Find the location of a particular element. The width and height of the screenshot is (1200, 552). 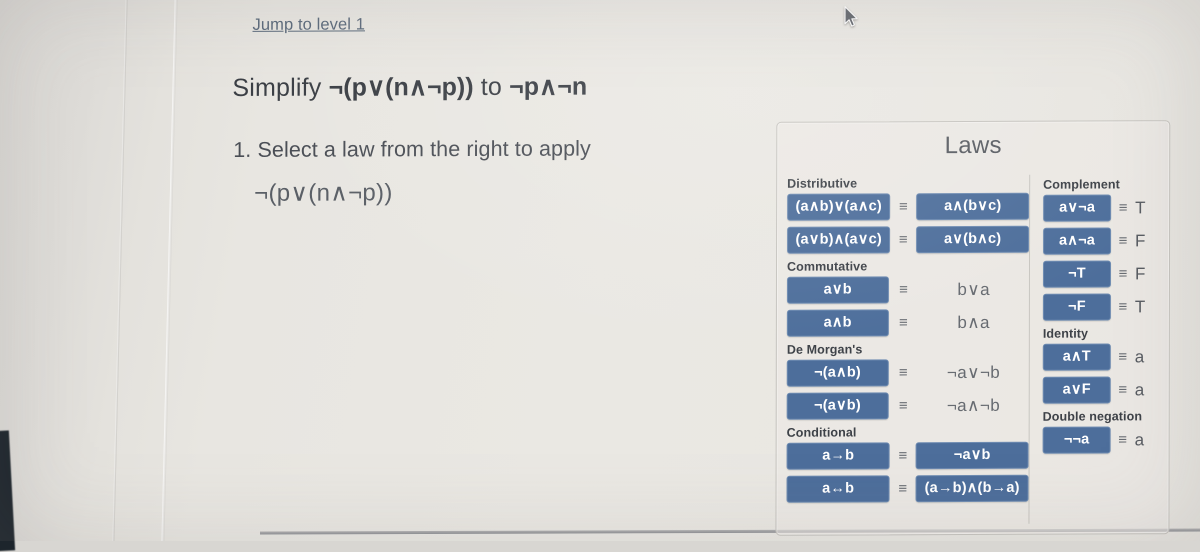

law-result-complement-0: T is located at coordinates (1140, 207).